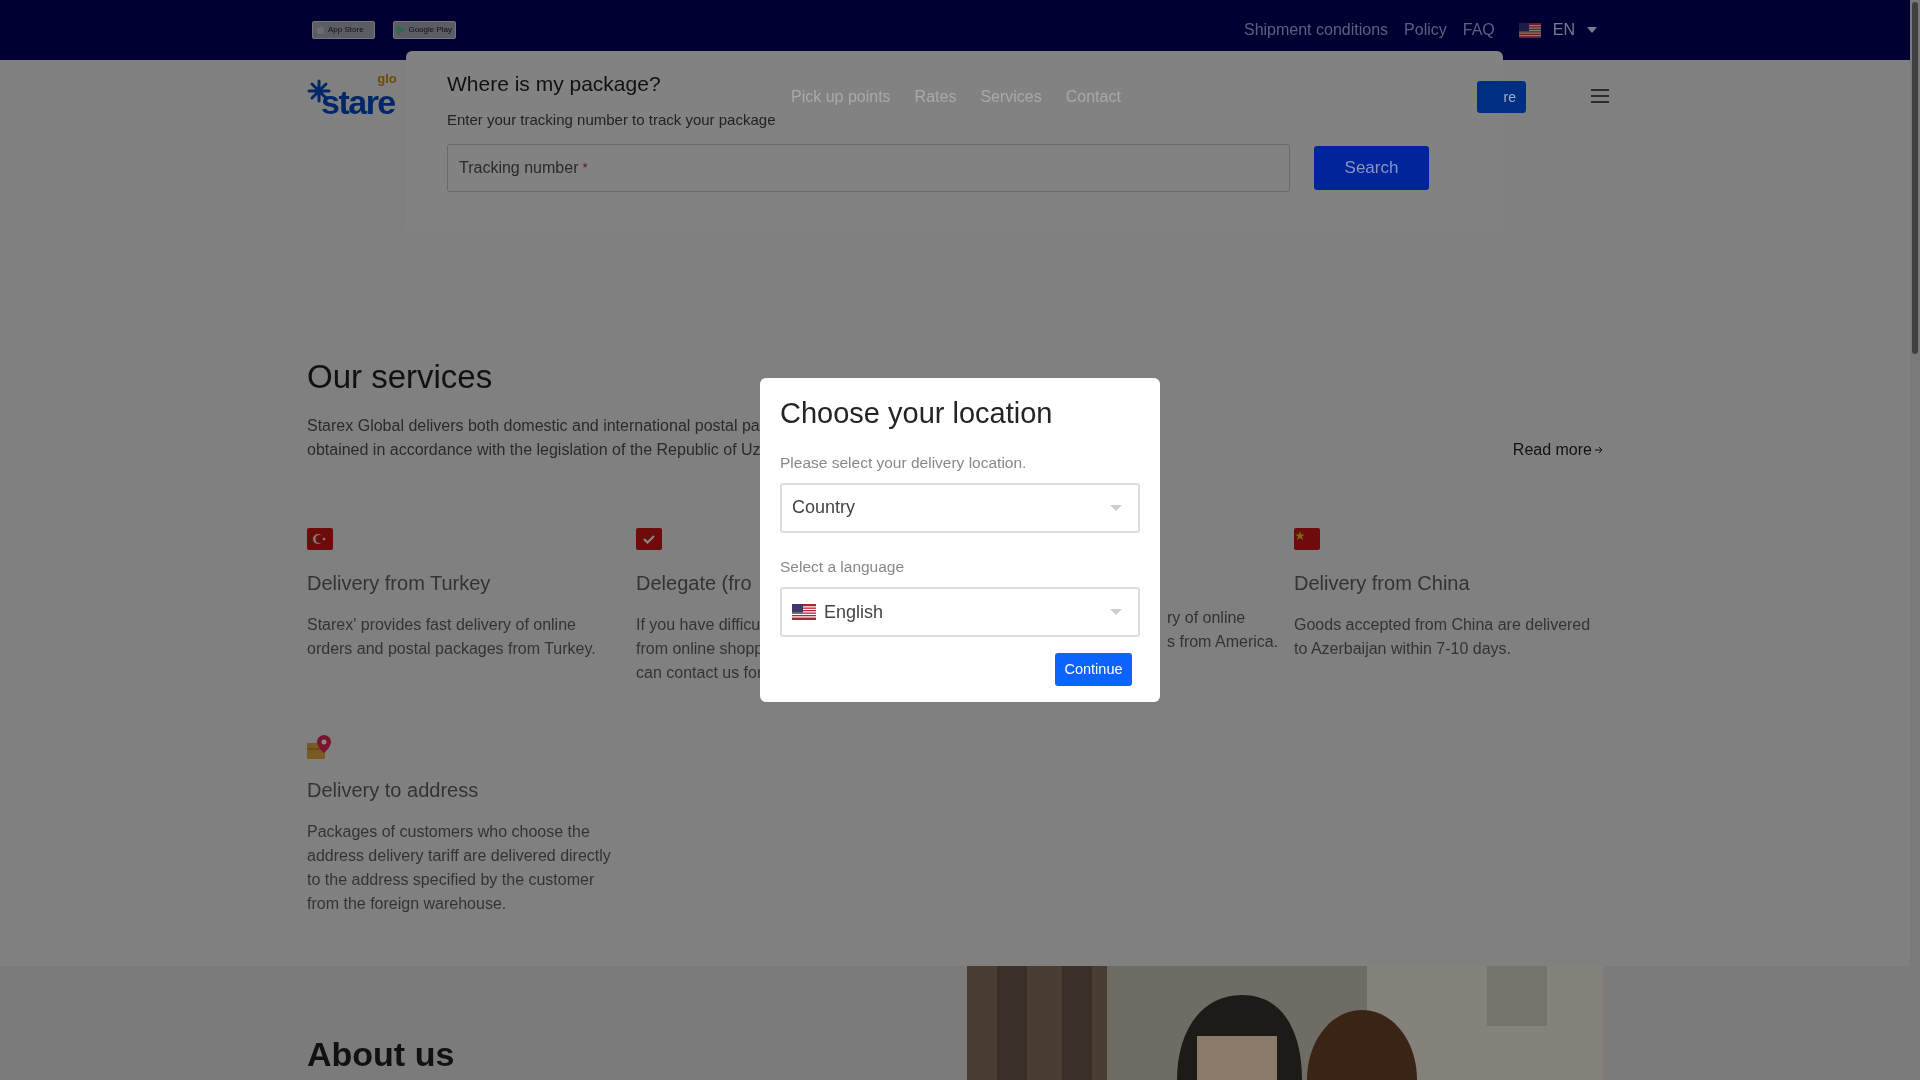 This screenshot has height=1080, width=1920. I want to click on package-pin-icon, so click(320, 748).